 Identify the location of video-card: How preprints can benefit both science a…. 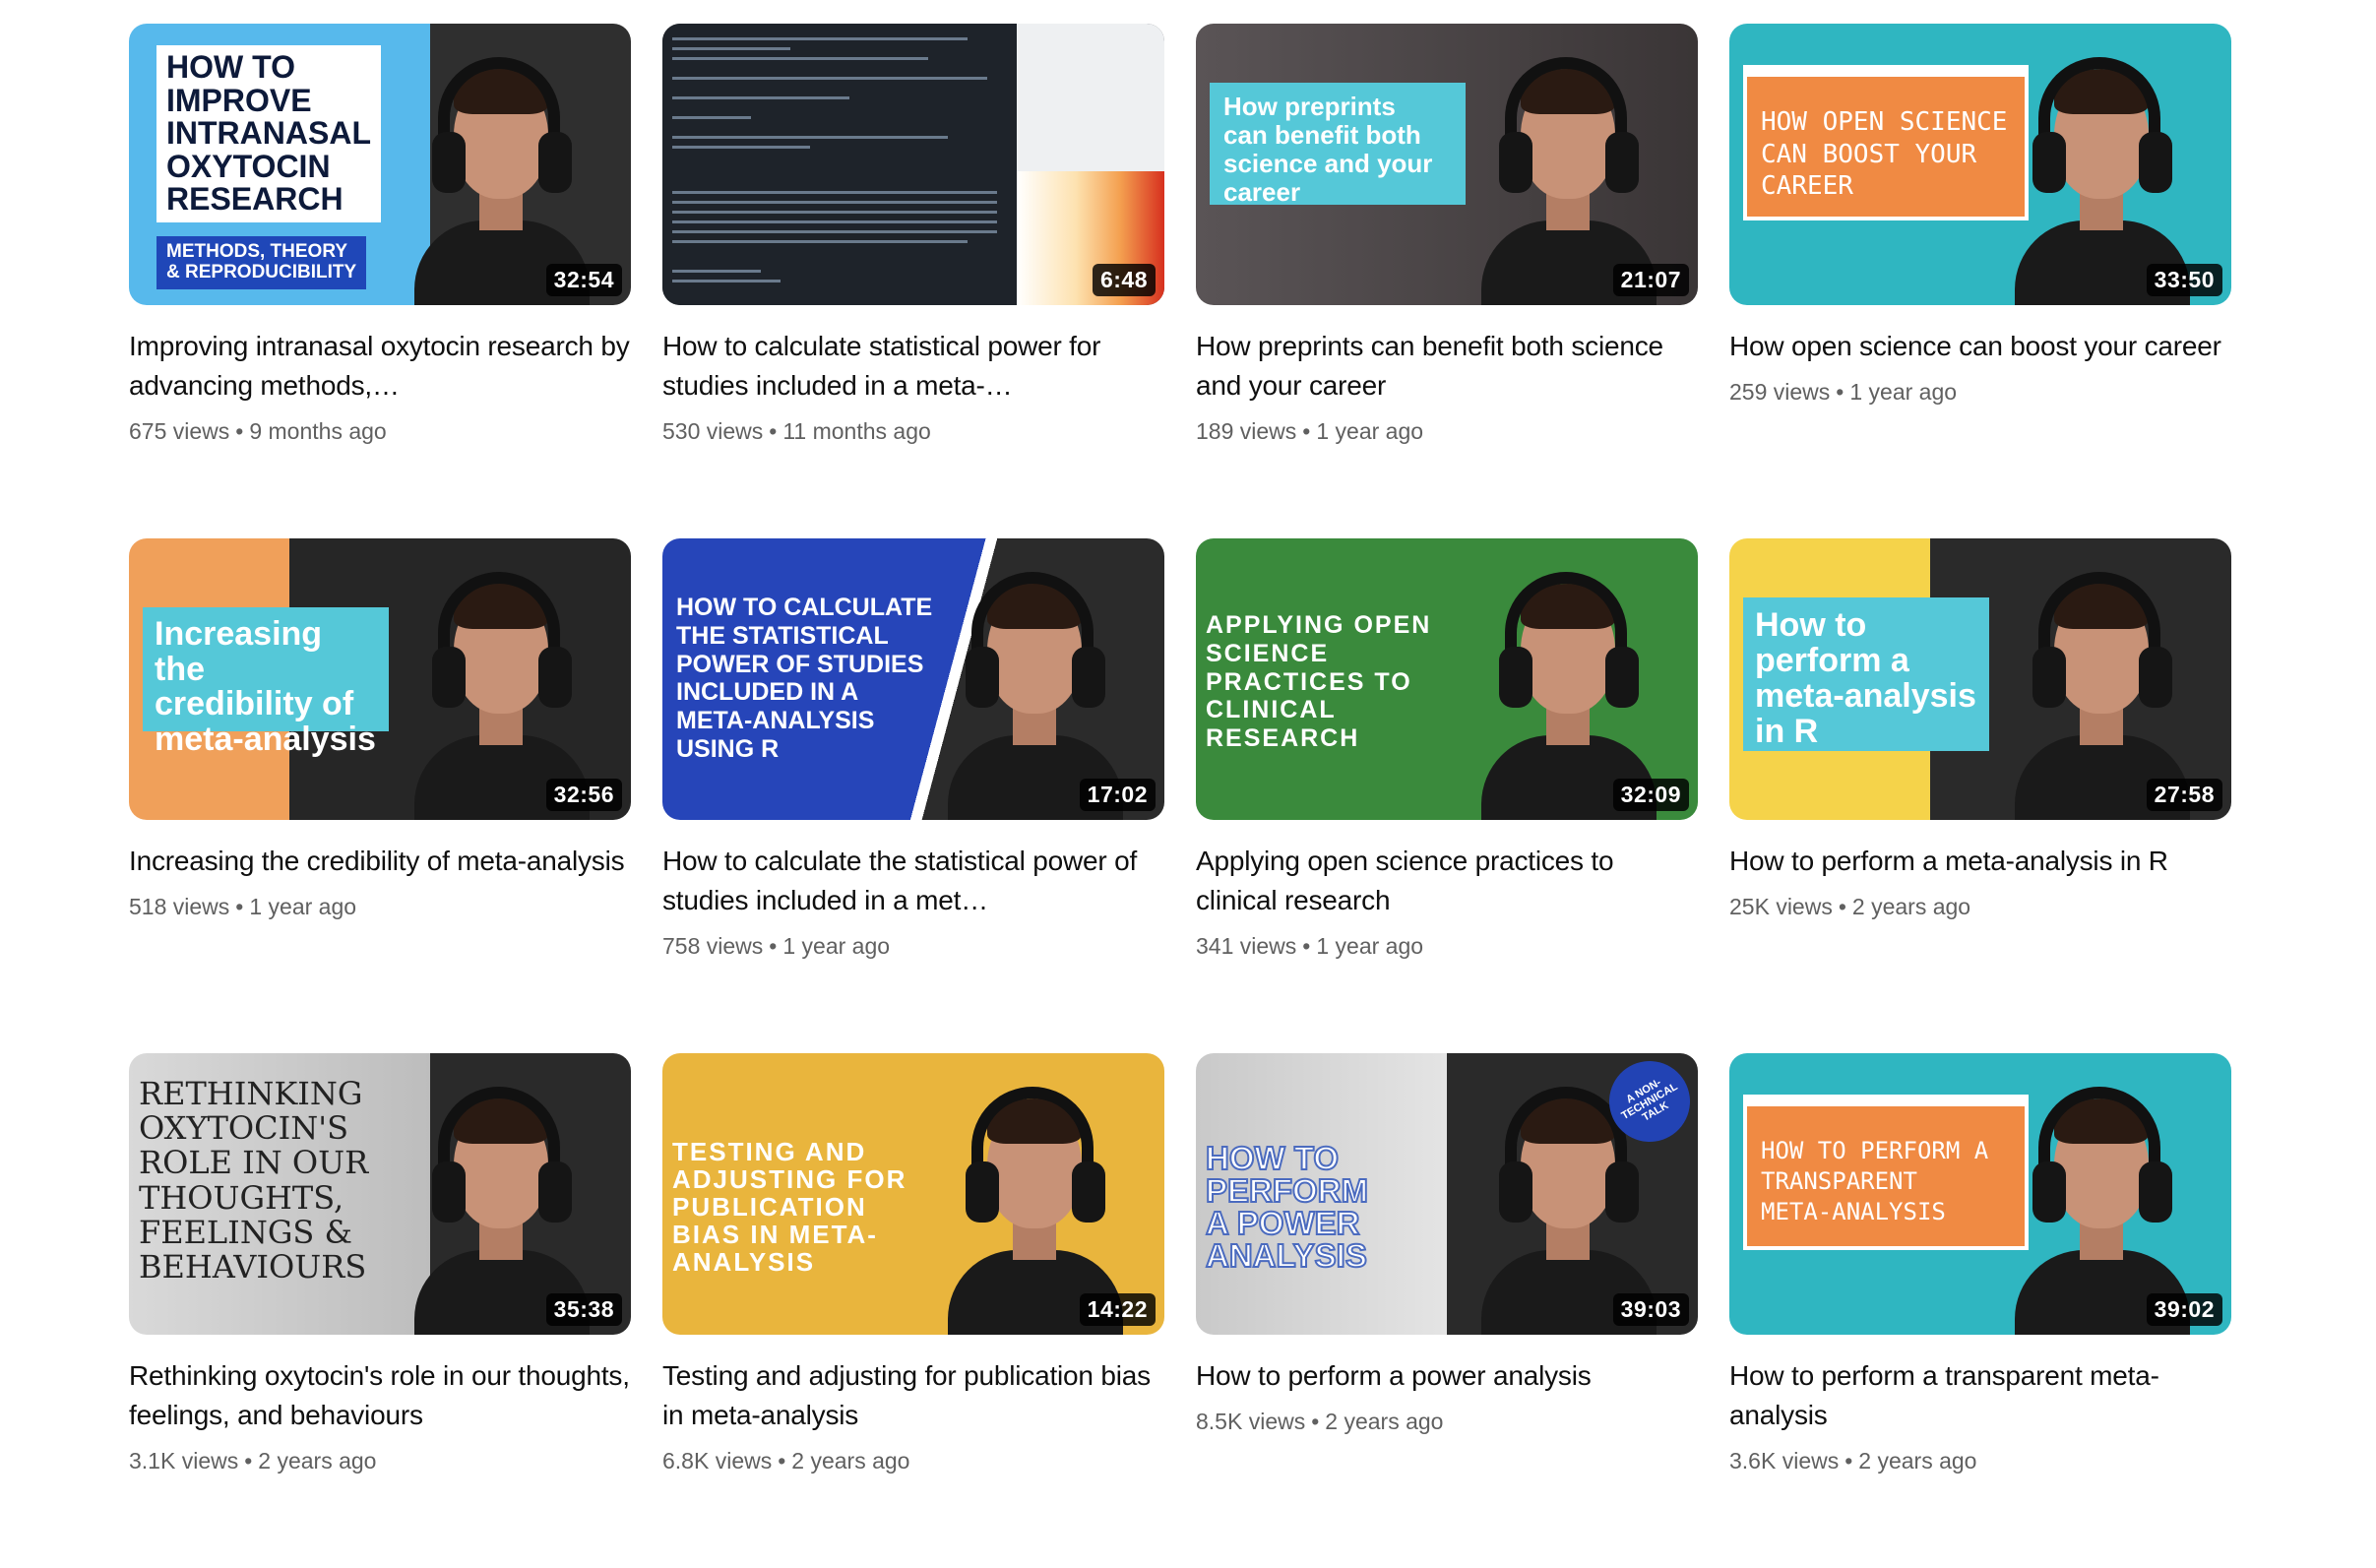
(1447, 281).